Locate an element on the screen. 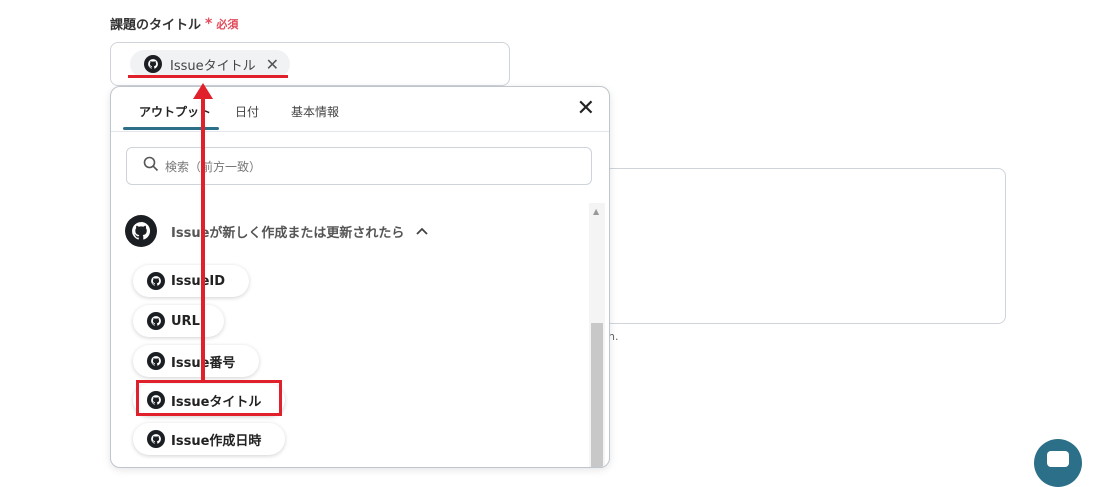  background-textarea is located at coordinates (793, 246).